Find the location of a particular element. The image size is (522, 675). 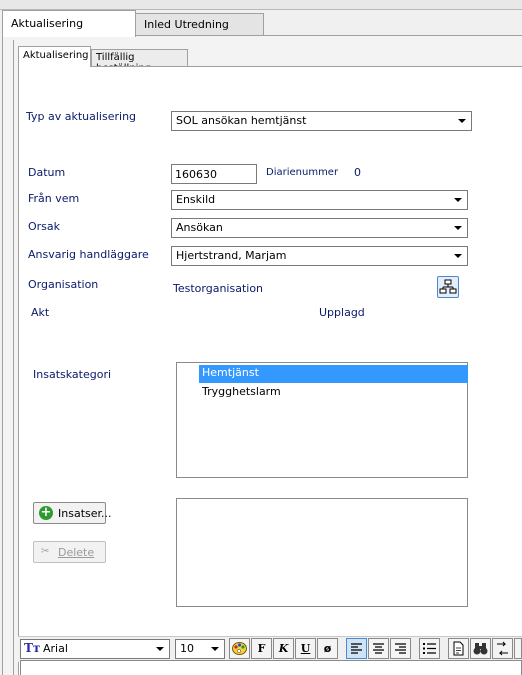

ansvarig-value: Hjertstrand, Marjam is located at coordinates (231, 255).